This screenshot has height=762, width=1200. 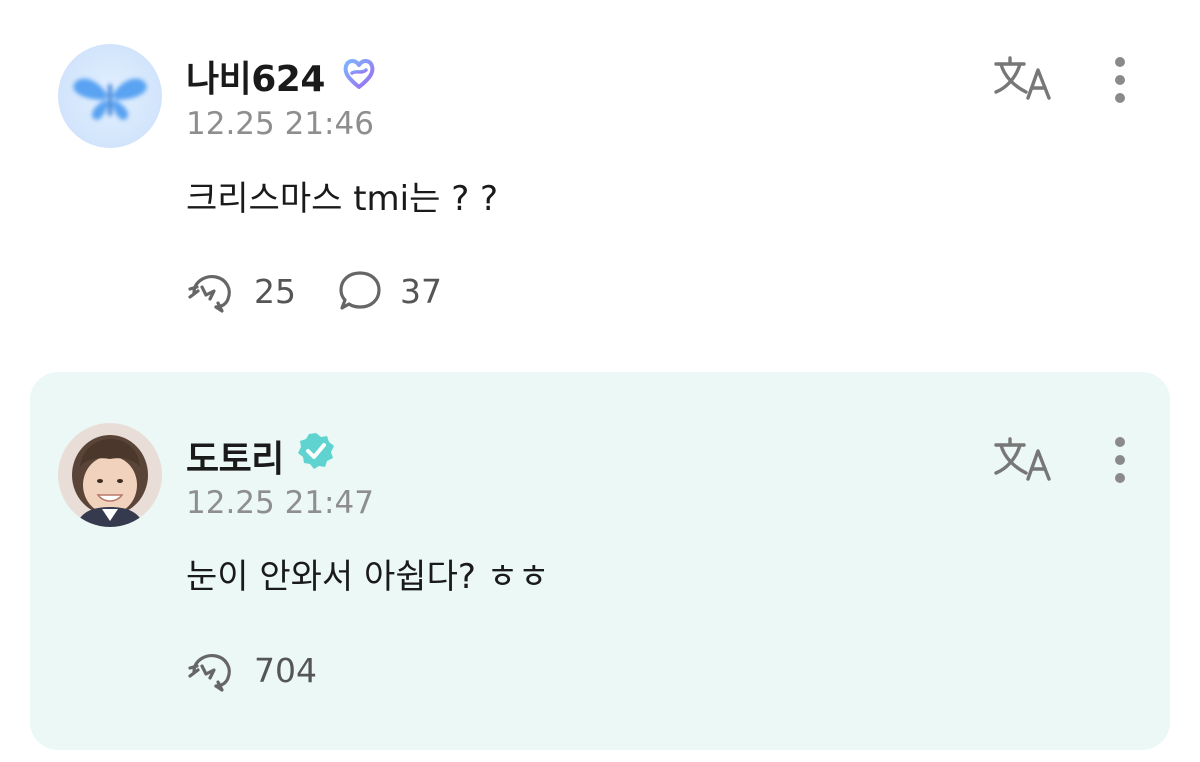 I want to click on timestamp: 12.25 21:46, so click(x=280, y=124).